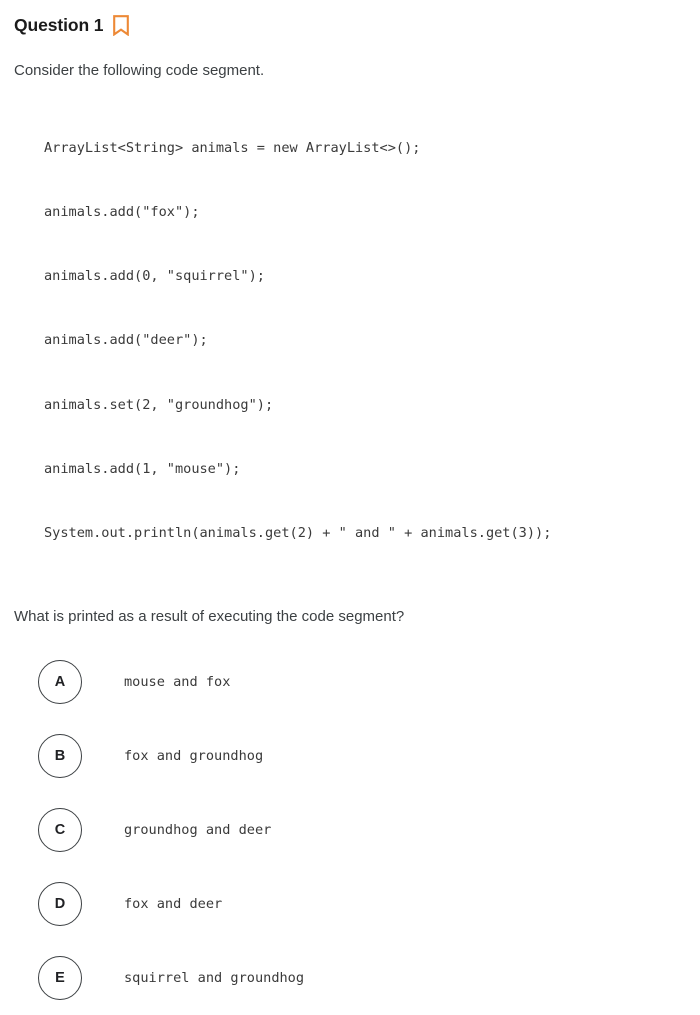  What do you see at coordinates (59, 25) in the screenshot?
I see `page-title: Question 1` at bounding box center [59, 25].